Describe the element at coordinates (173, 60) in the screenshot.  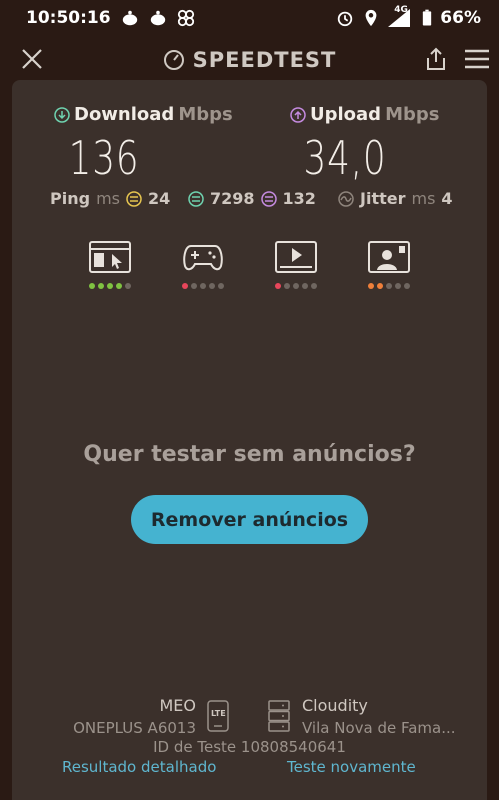
I see `speedometer-icon` at that location.